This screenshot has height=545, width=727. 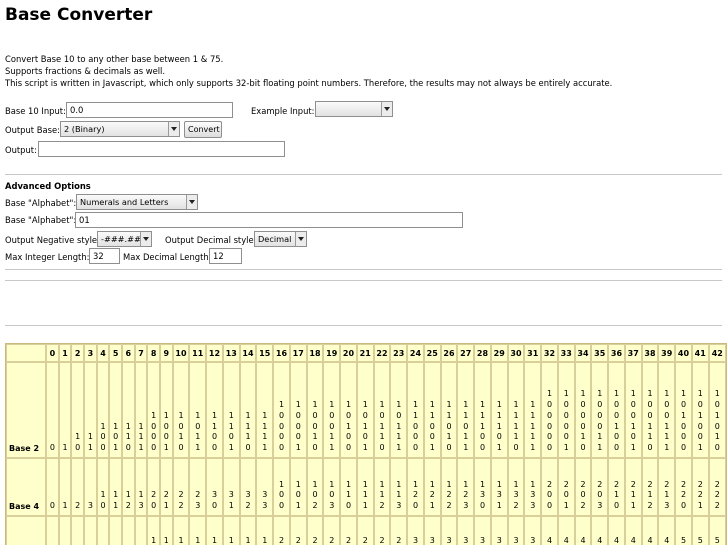 What do you see at coordinates (26, 487) in the screenshot?
I see `row-header: Base 4` at bounding box center [26, 487].